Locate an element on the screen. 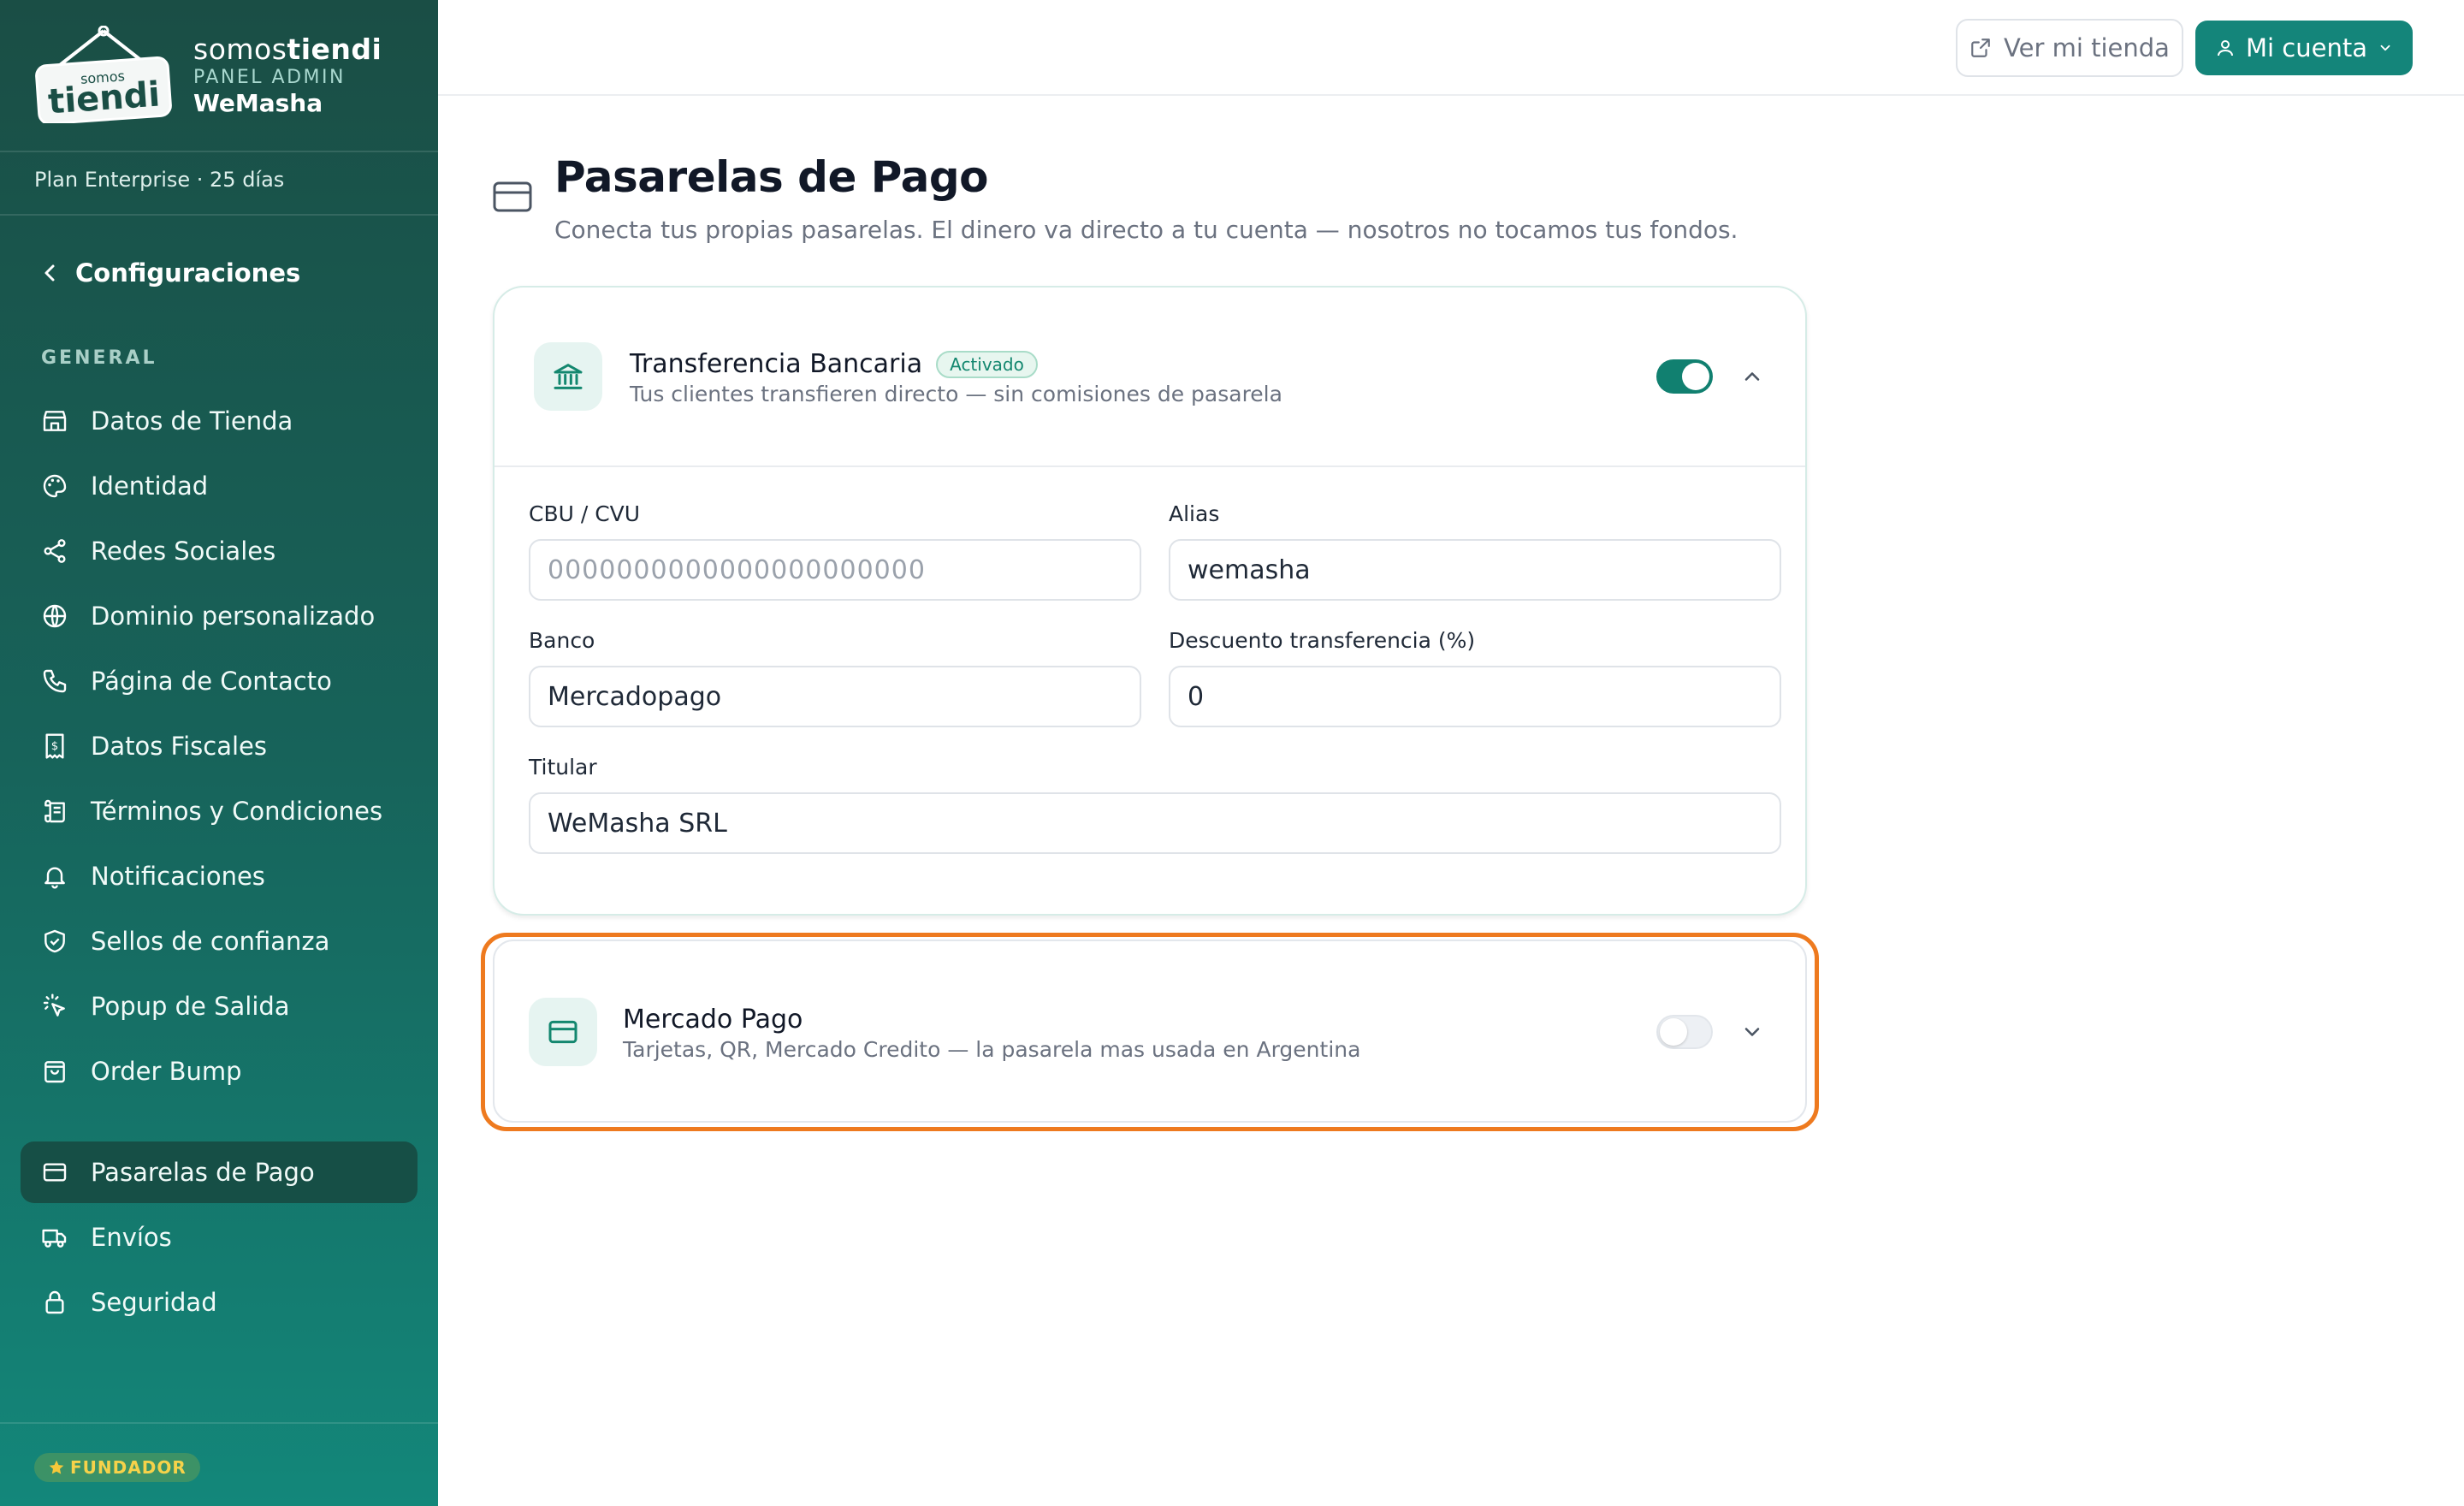 This screenshot has height=1506, width=2464. gateway-name: Mercado Pago is located at coordinates (713, 1020).